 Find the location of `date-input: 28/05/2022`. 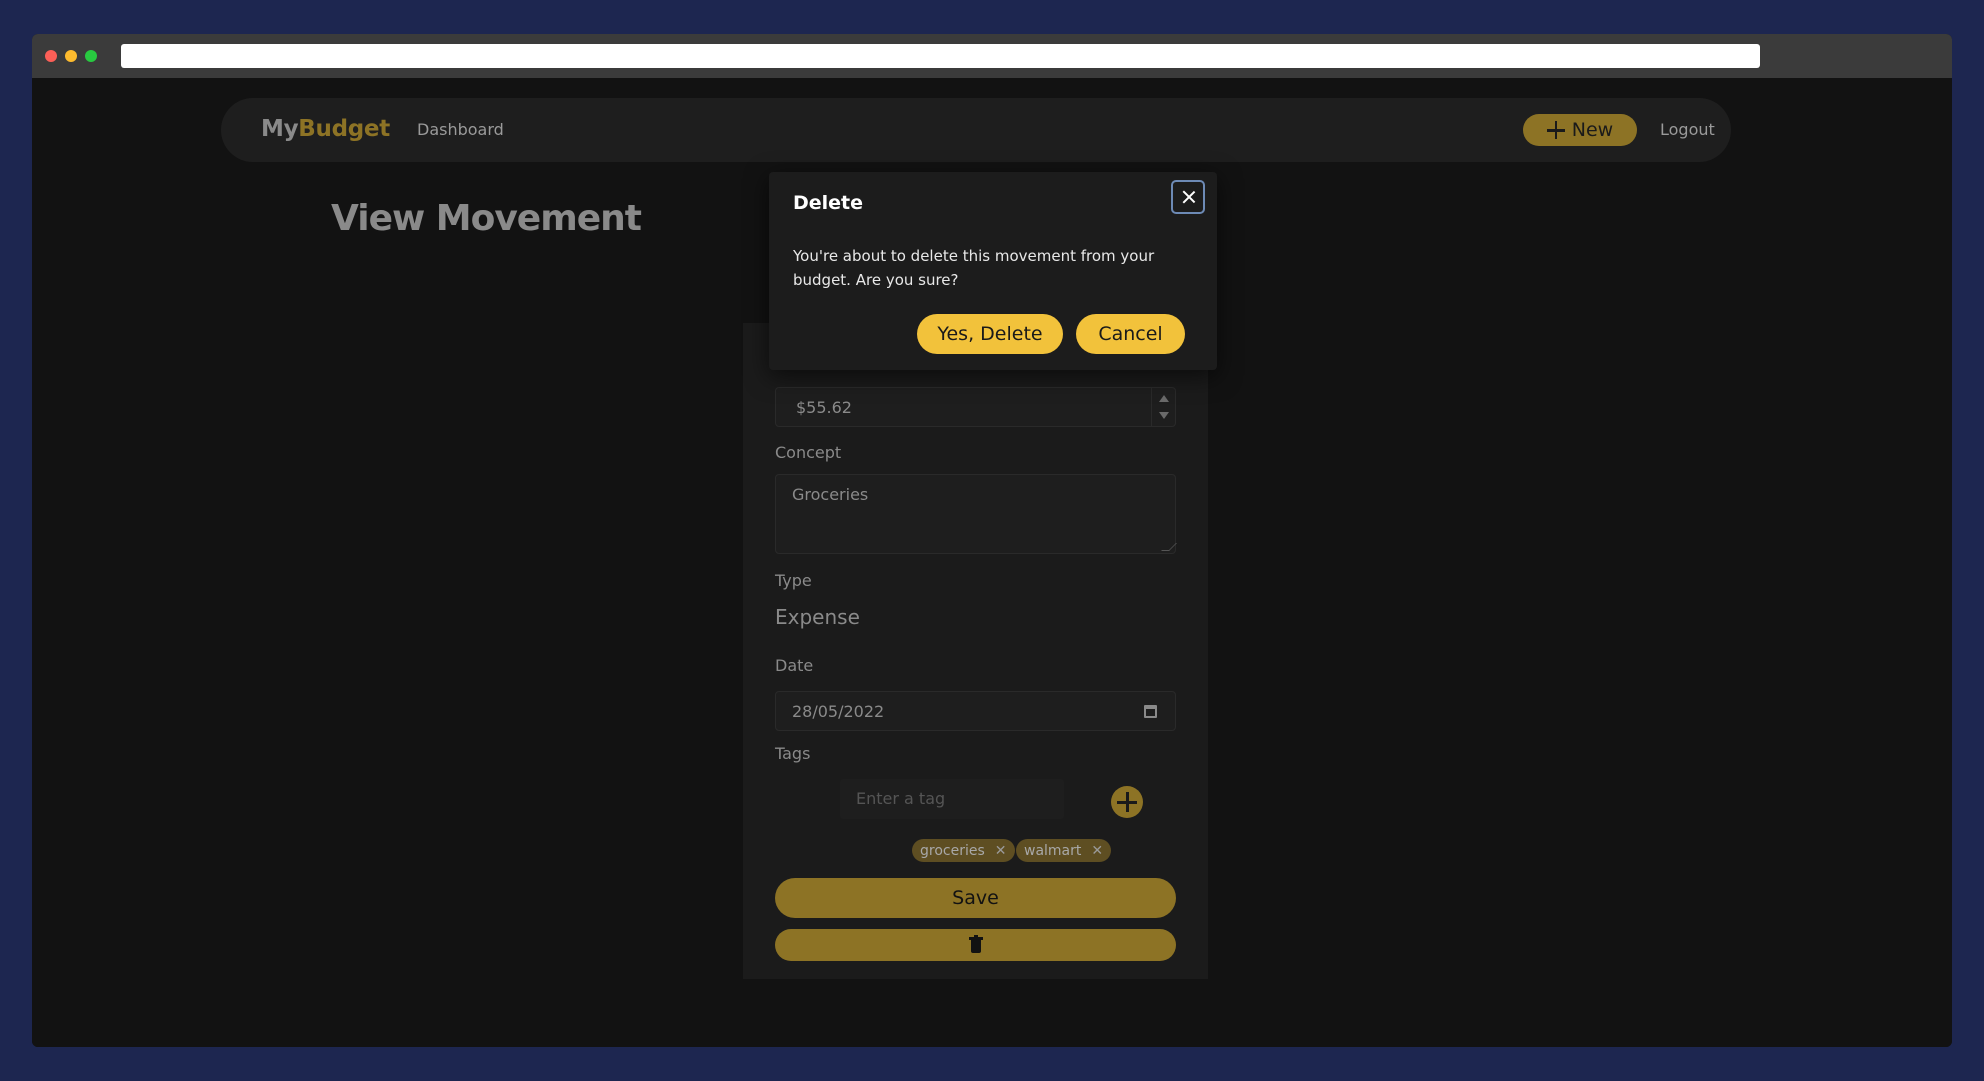

date-input: 28/05/2022 is located at coordinates (975, 711).